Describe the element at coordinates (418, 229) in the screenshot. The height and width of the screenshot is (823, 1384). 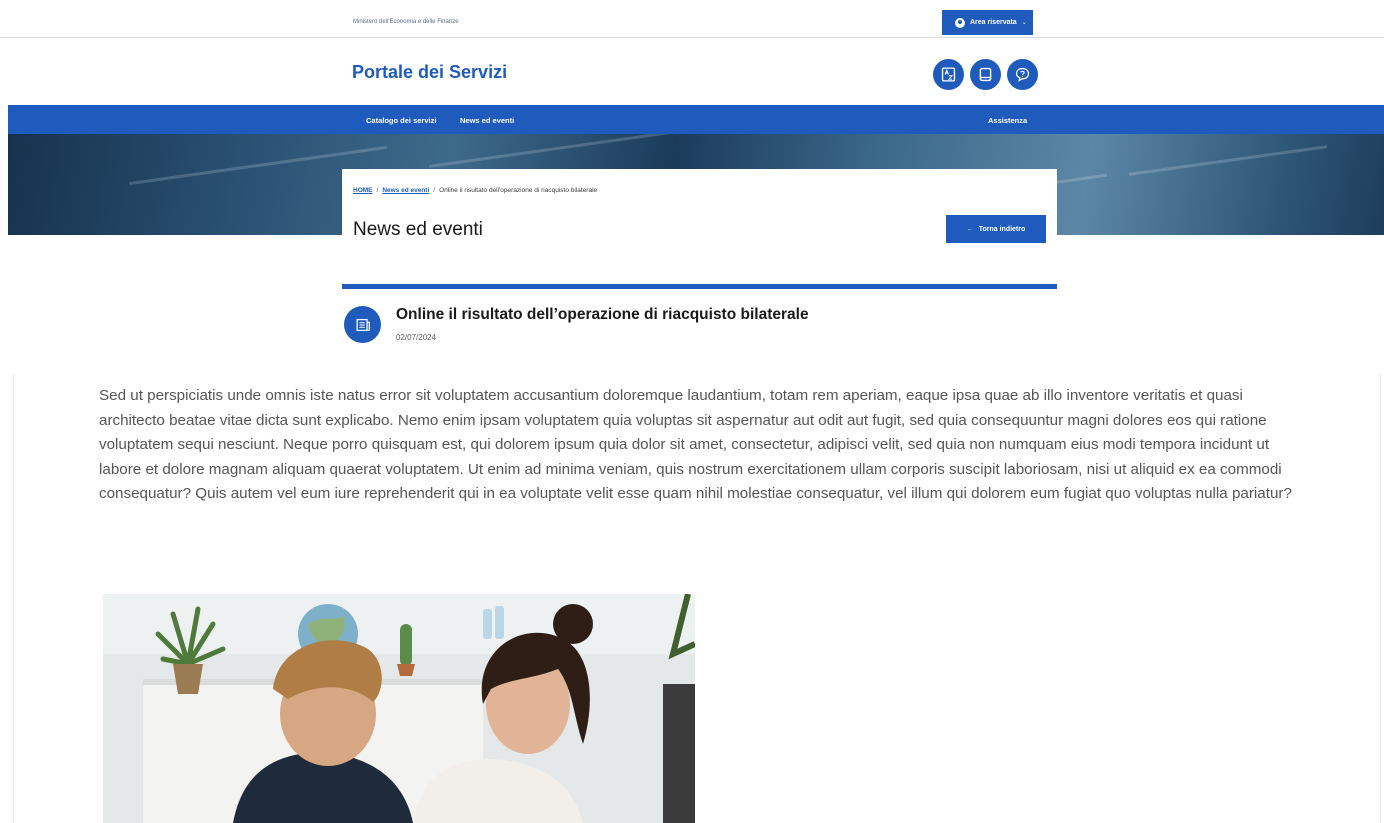
I see `page-title: News ed eventi` at that location.